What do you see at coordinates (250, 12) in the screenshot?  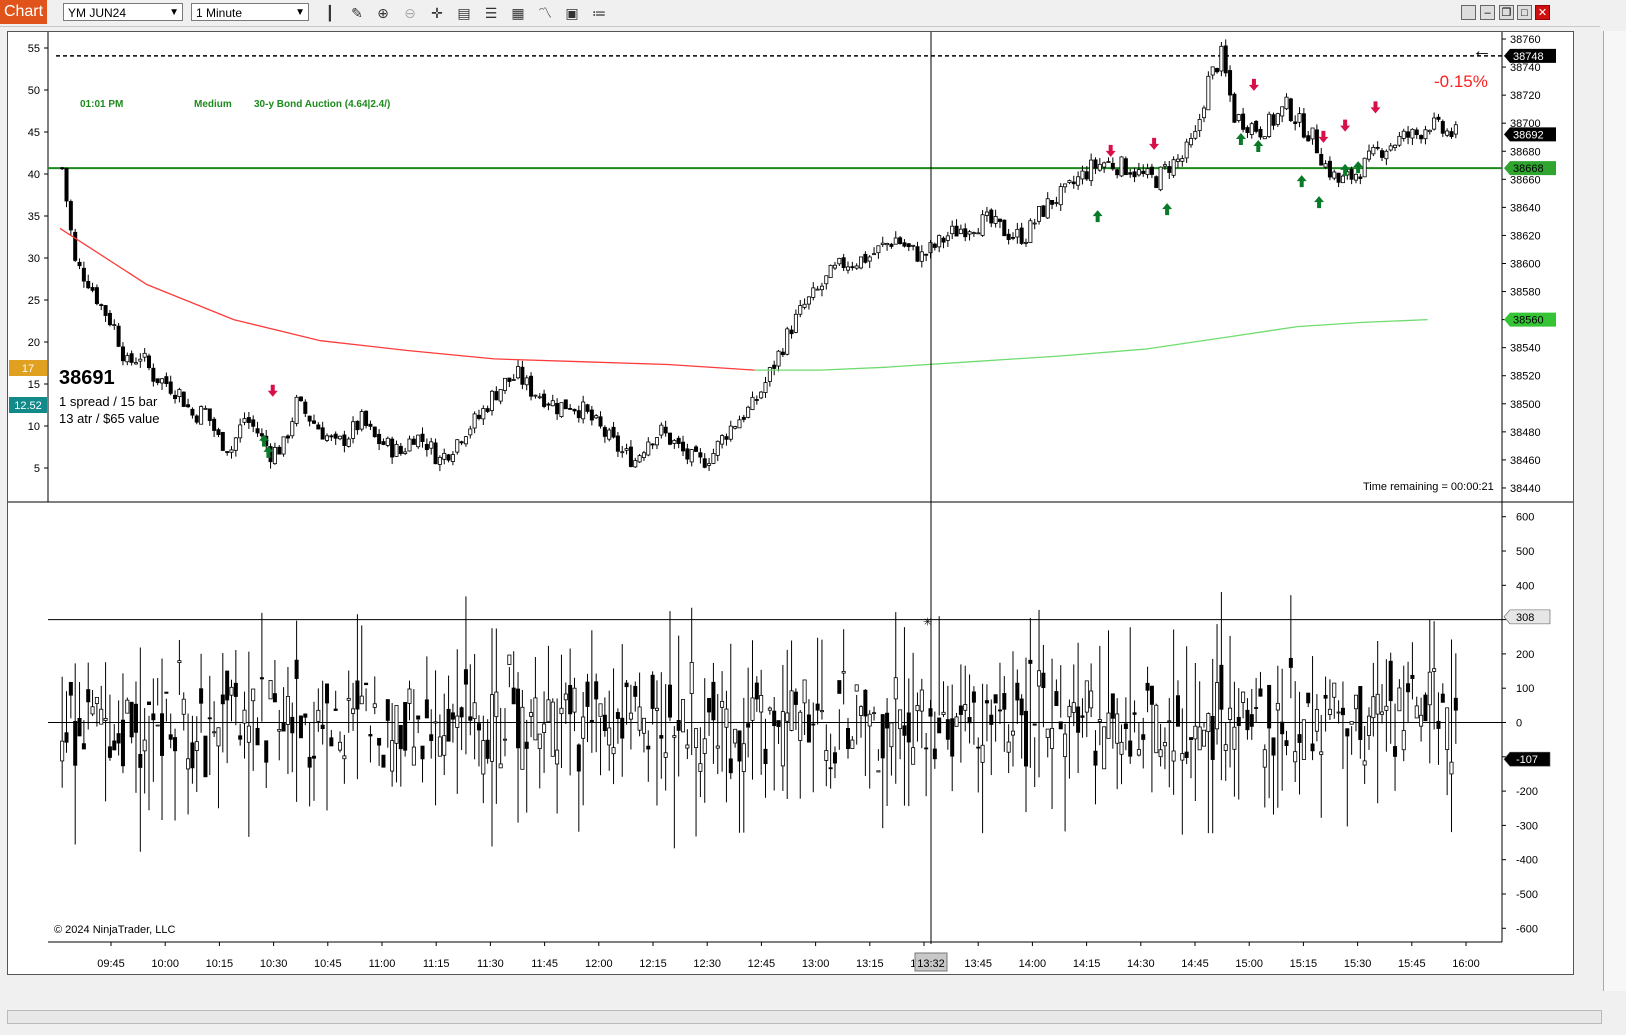 I see `interval-selector: 1 Minute ▼` at bounding box center [250, 12].